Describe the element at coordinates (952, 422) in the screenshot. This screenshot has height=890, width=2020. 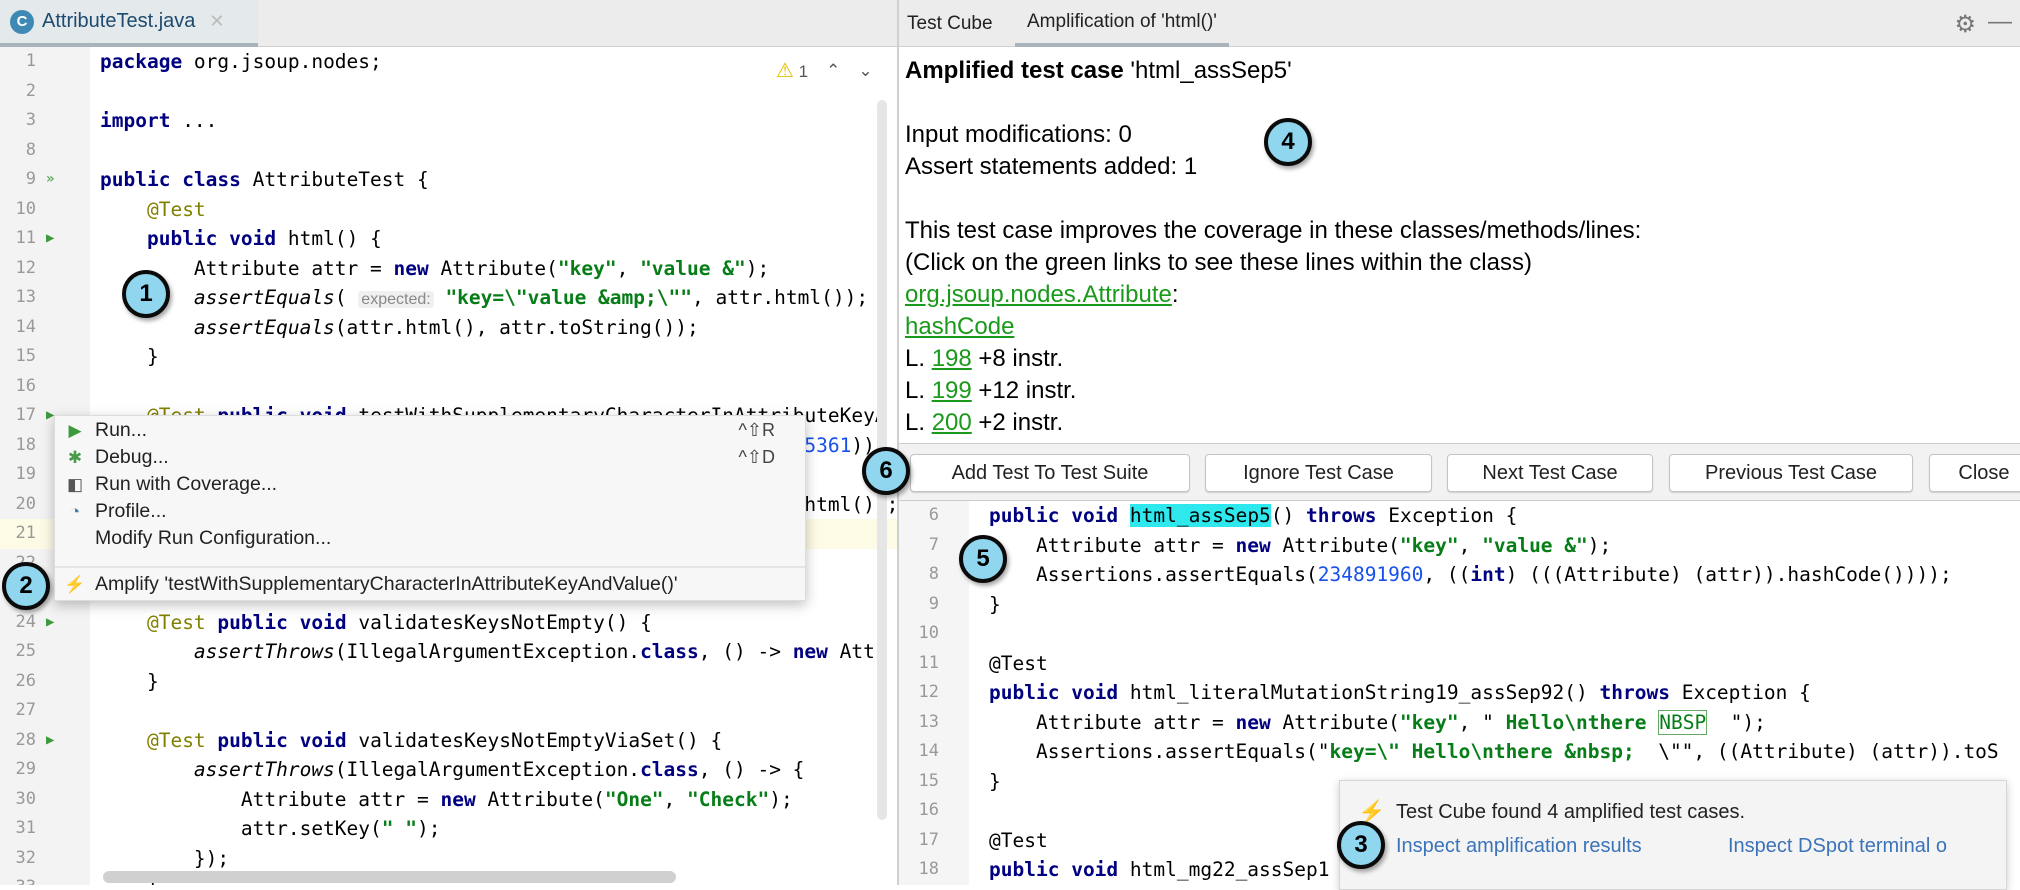
I see `line-link: 200` at that location.